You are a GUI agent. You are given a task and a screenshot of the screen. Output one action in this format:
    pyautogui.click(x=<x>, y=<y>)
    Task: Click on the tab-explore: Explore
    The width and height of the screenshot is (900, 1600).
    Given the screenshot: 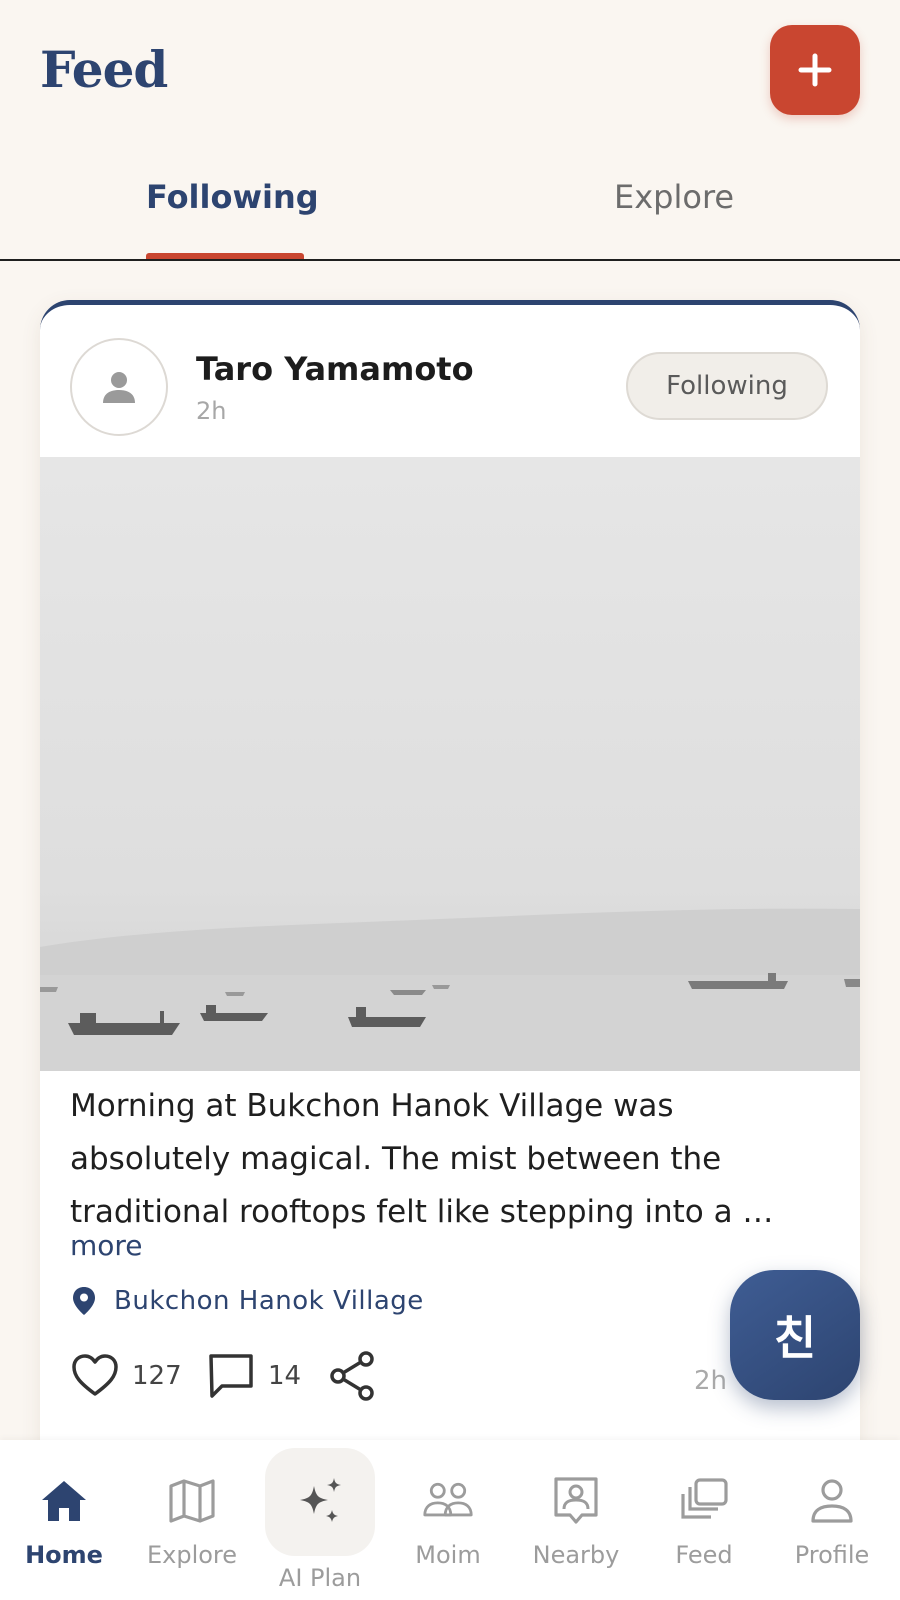 What is the action you would take?
    pyautogui.click(x=674, y=197)
    